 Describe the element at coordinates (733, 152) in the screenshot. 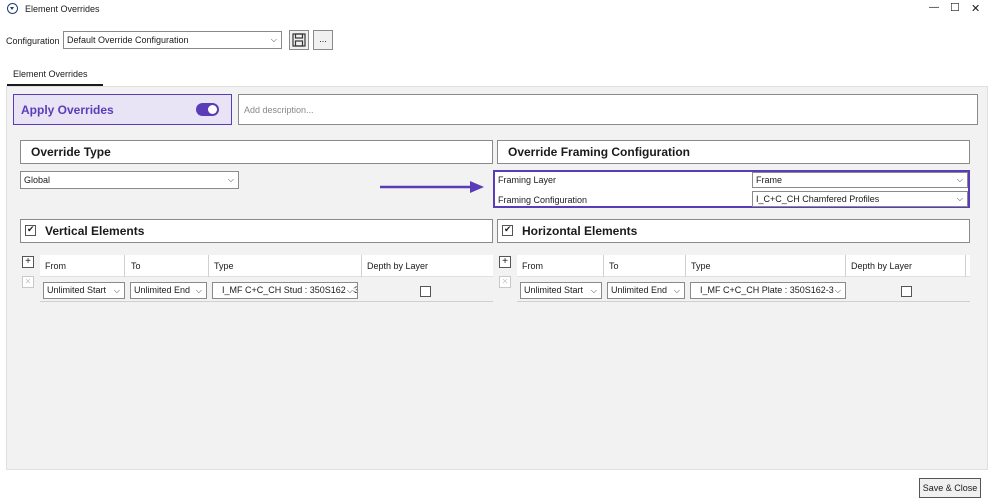

I see `framing-header: Override Framing Configuration` at that location.